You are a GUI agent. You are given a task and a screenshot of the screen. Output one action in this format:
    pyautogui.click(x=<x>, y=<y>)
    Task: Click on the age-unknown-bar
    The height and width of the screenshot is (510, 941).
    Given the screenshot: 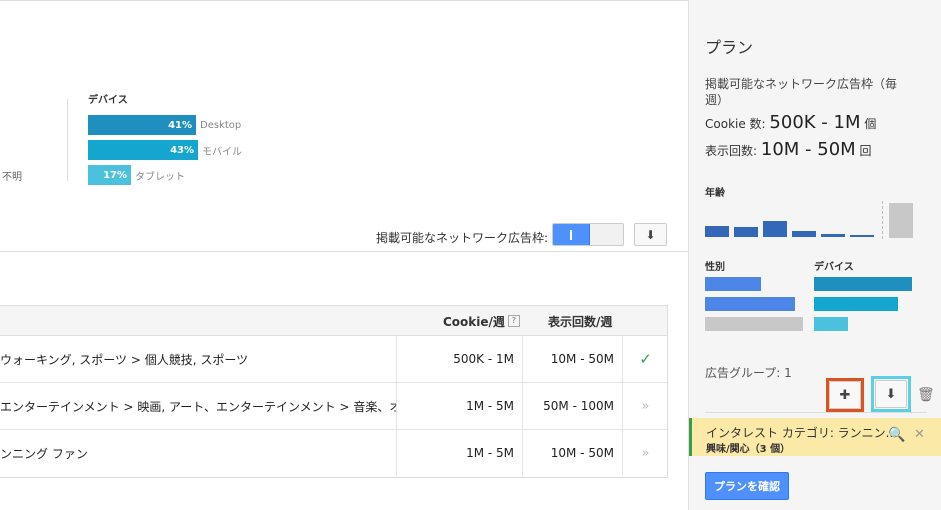 What is the action you would take?
    pyautogui.click(x=901, y=220)
    